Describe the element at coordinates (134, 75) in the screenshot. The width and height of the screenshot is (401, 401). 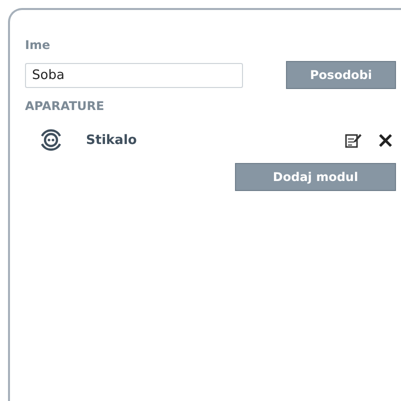
I see `name-field: Soba` at that location.